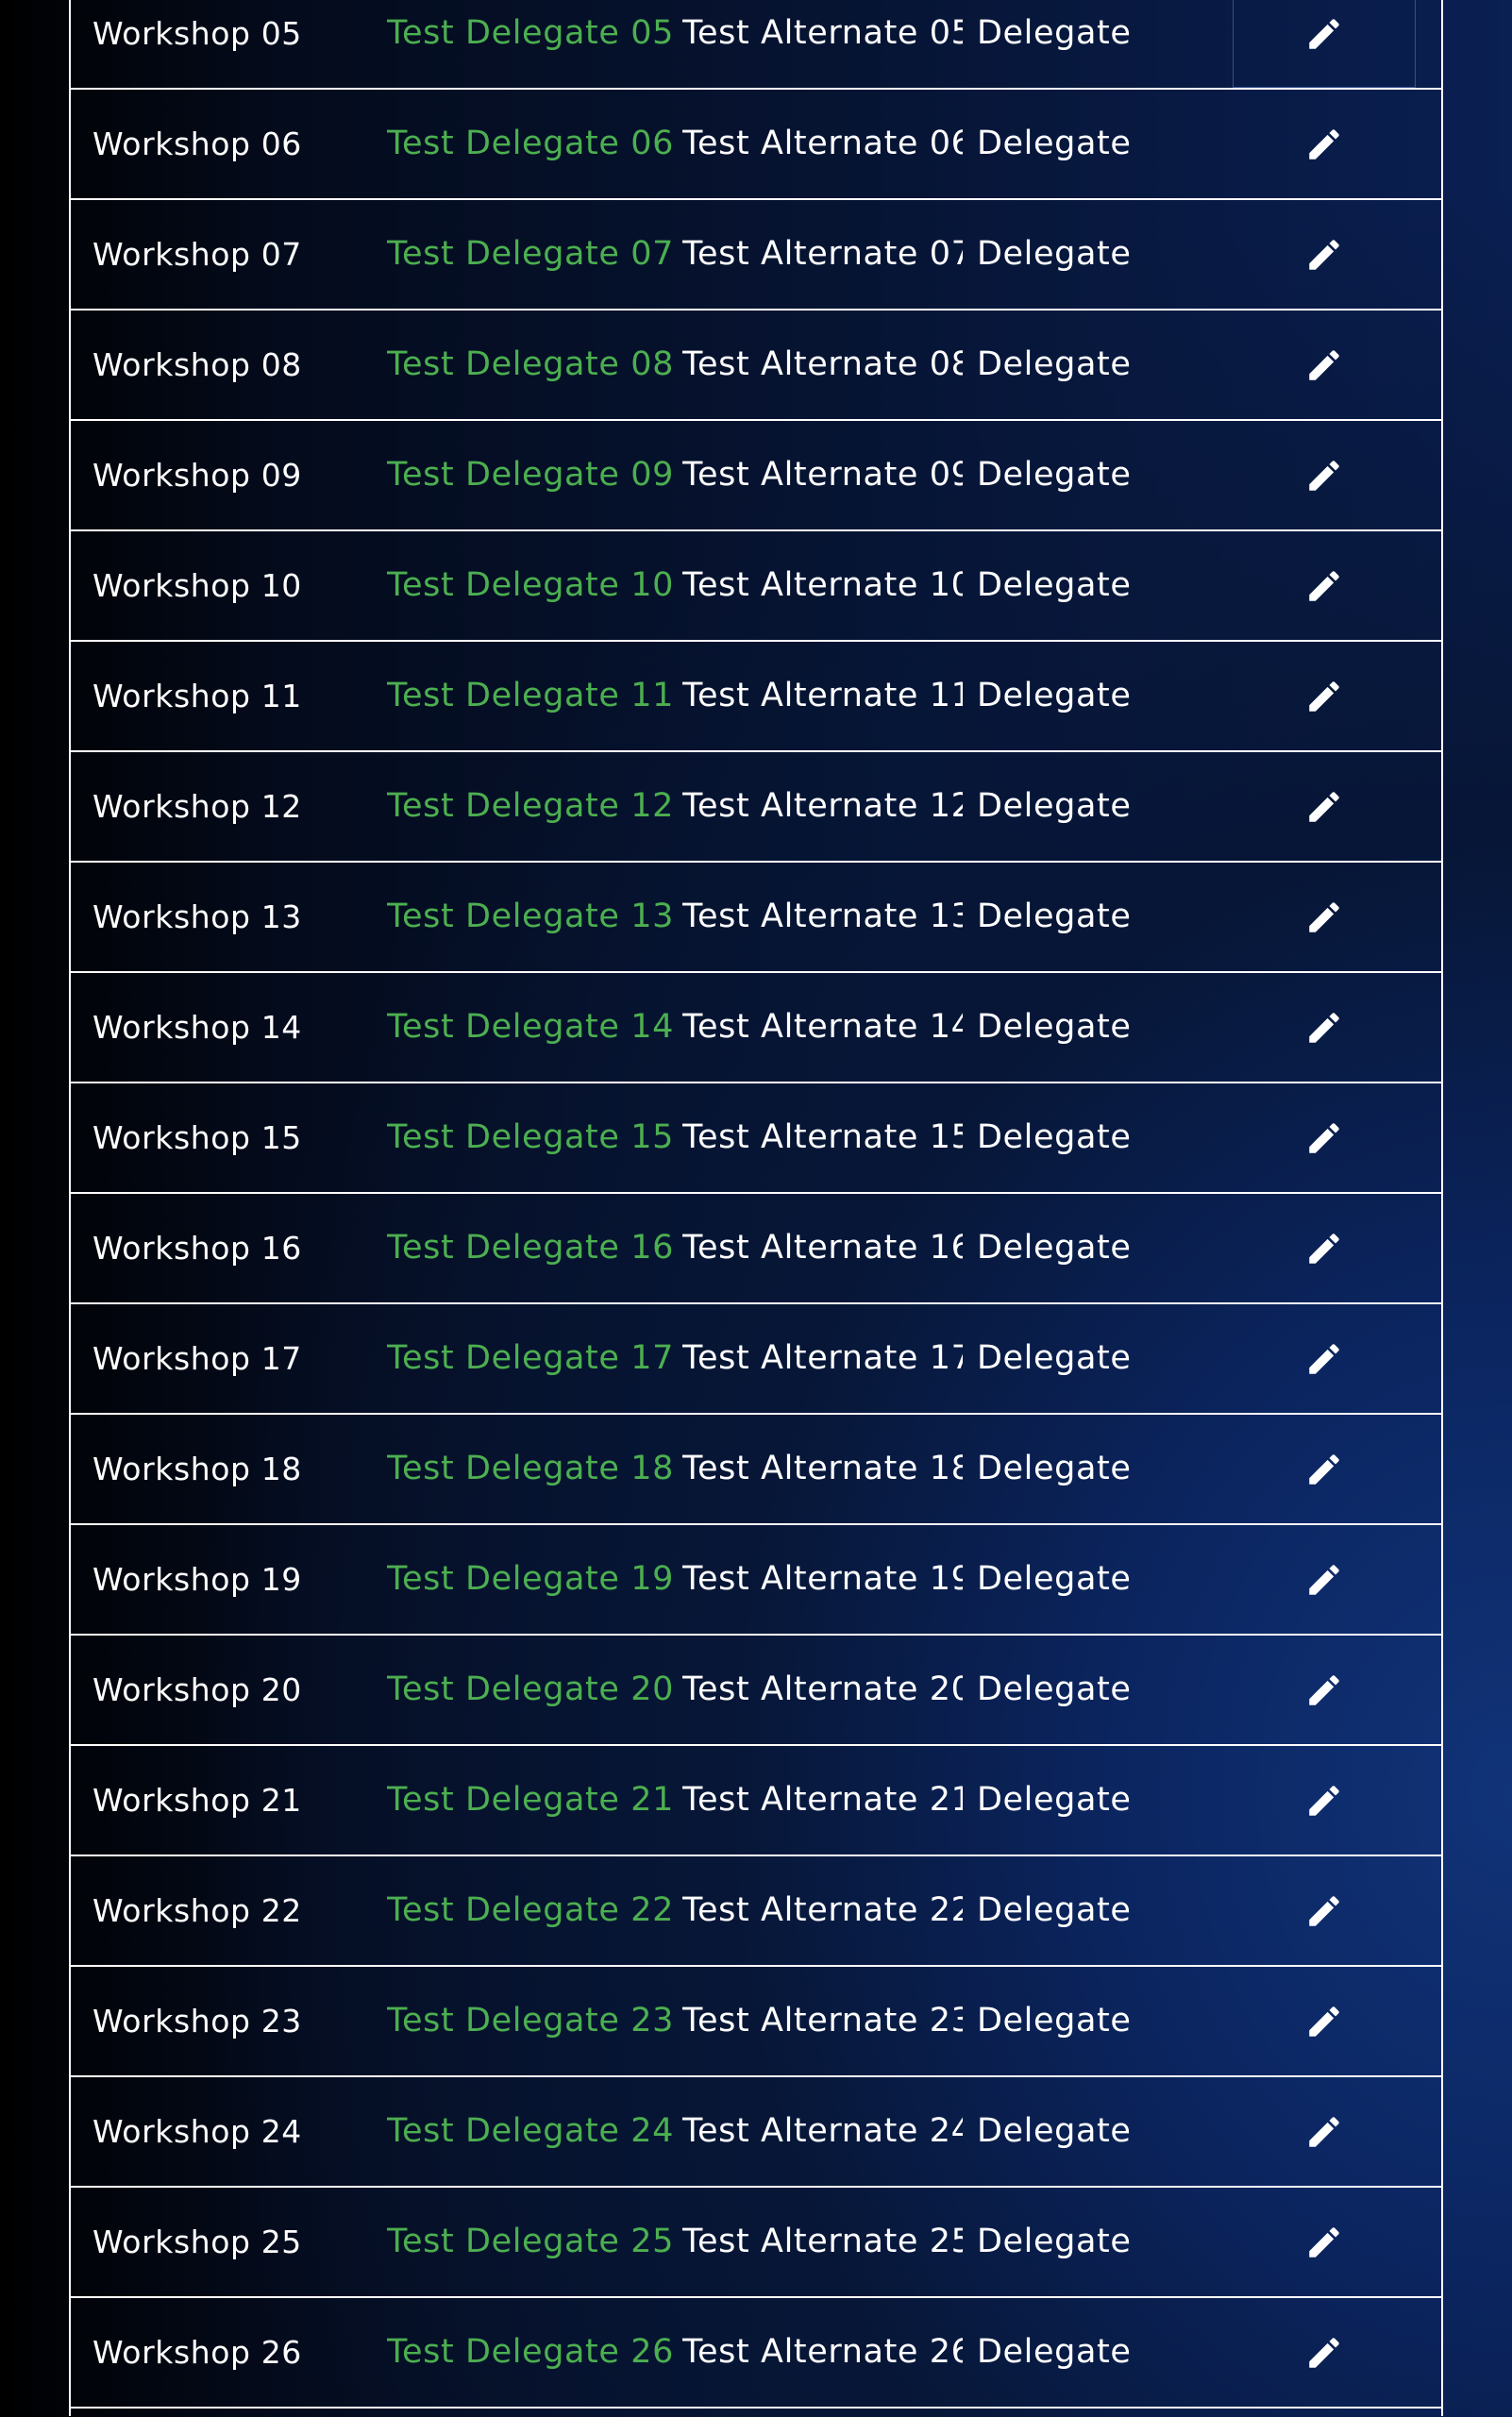  What do you see at coordinates (197, 1689) in the screenshot?
I see `workshop-name-cell: Workshop 20` at bounding box center [197, 1689].